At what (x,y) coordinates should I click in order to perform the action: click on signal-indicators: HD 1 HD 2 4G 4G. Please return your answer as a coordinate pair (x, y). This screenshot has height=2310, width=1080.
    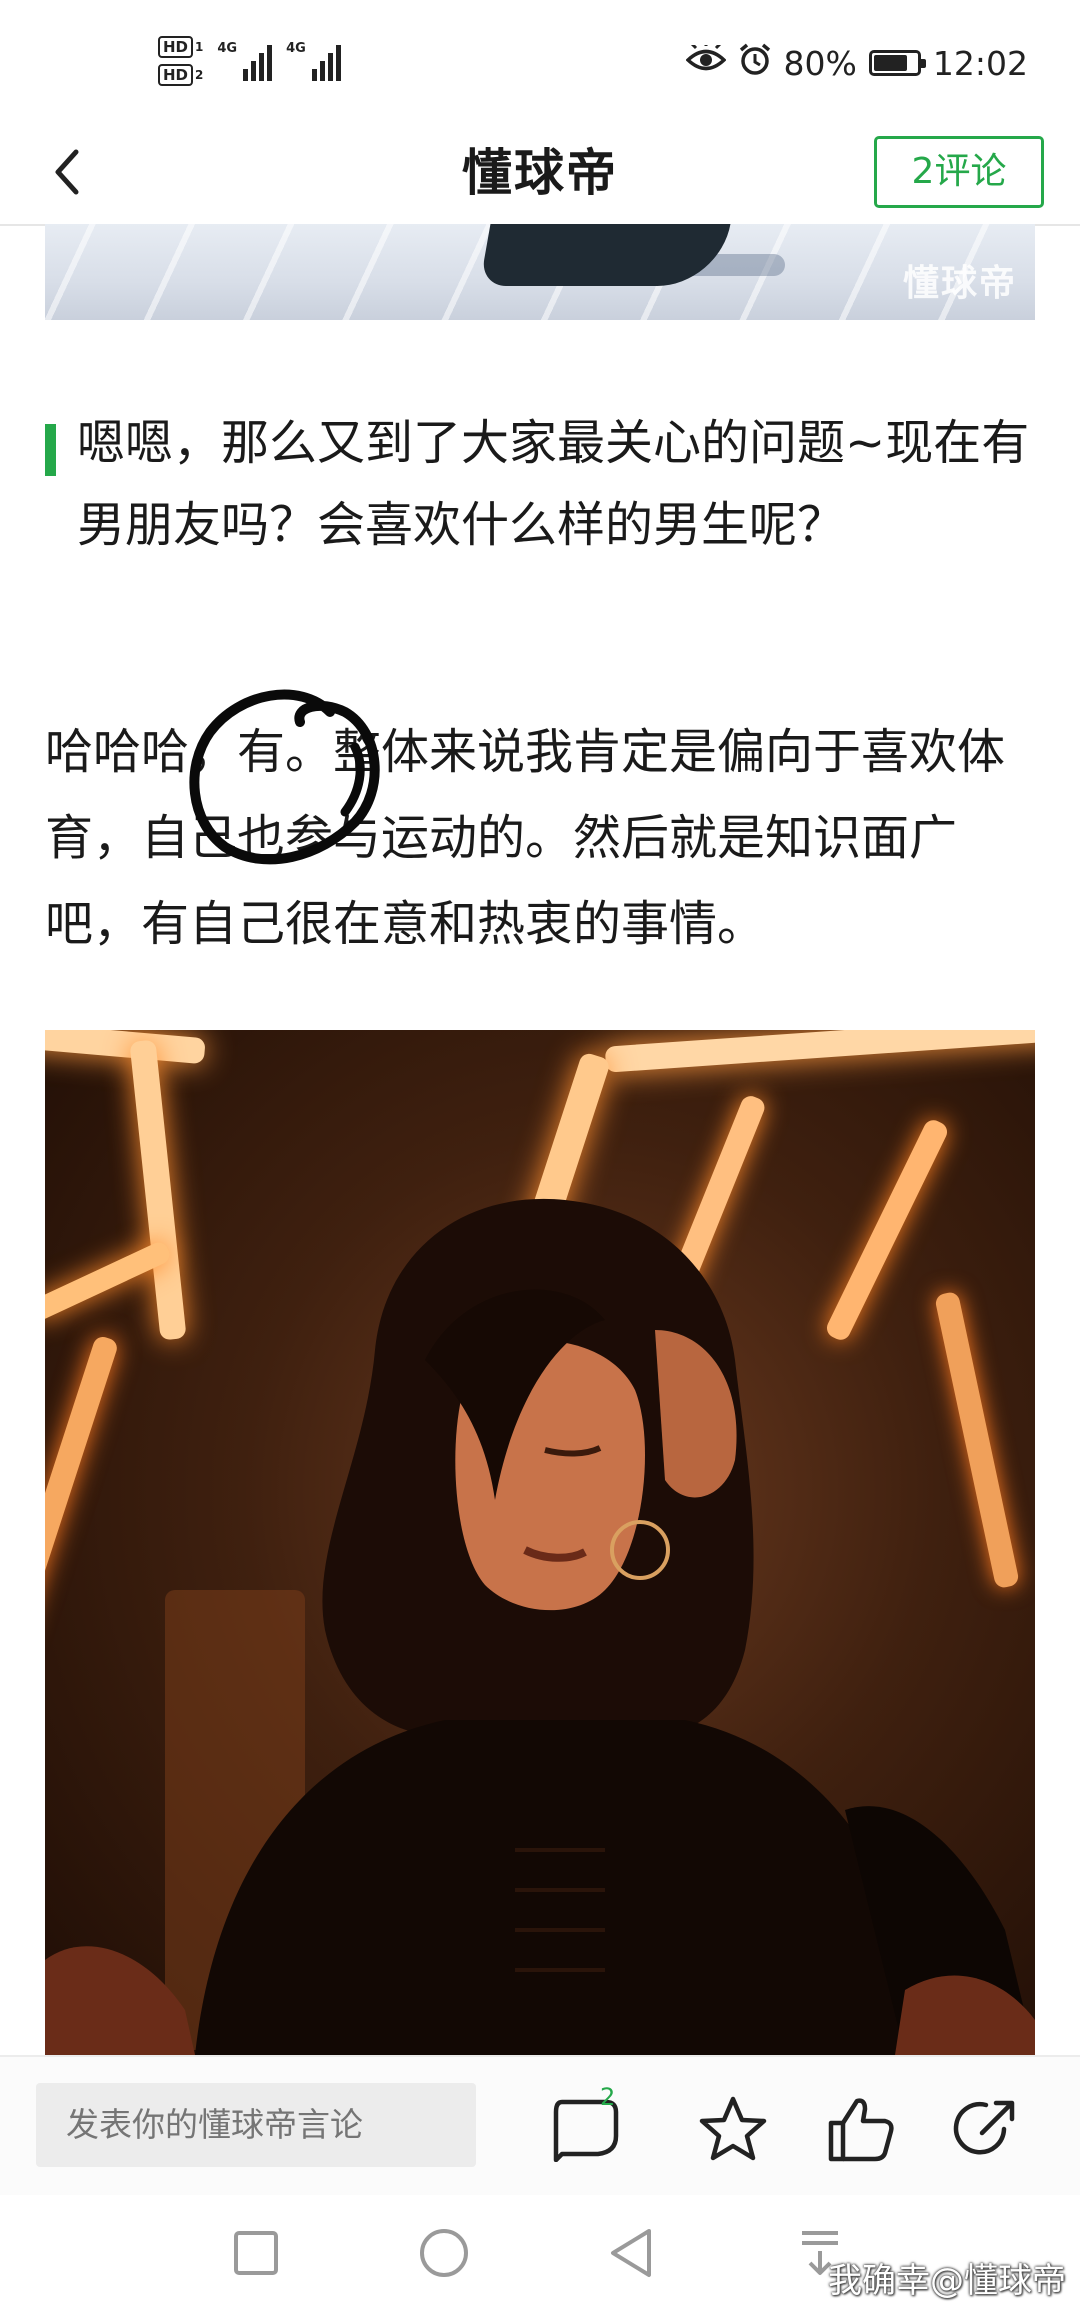
    Looking at the image, I should click on (249, 61).